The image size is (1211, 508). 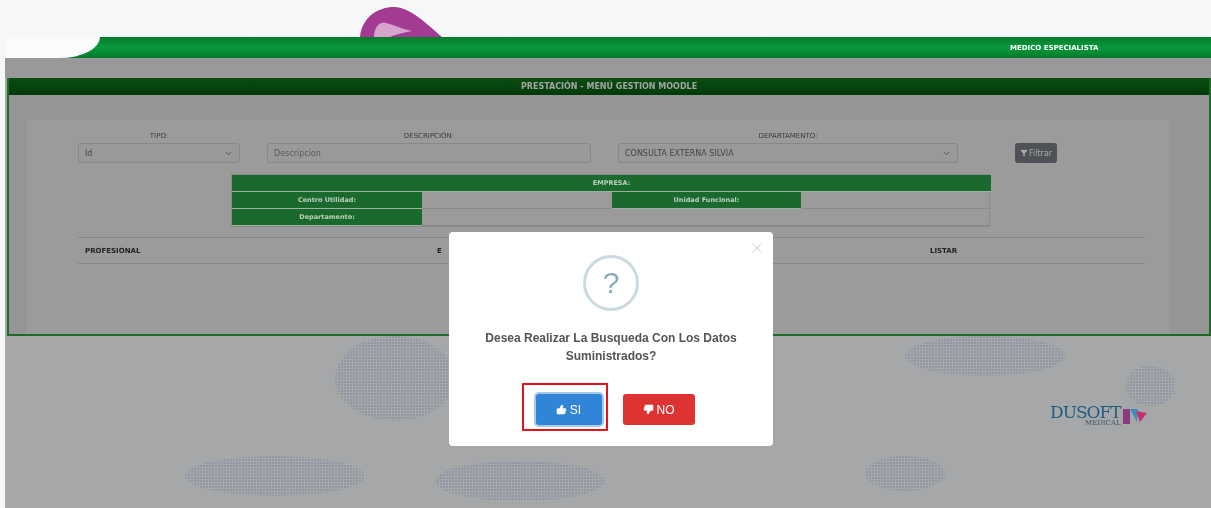 I want to click on thumbs-up-icon, so click(x=561, y=409).